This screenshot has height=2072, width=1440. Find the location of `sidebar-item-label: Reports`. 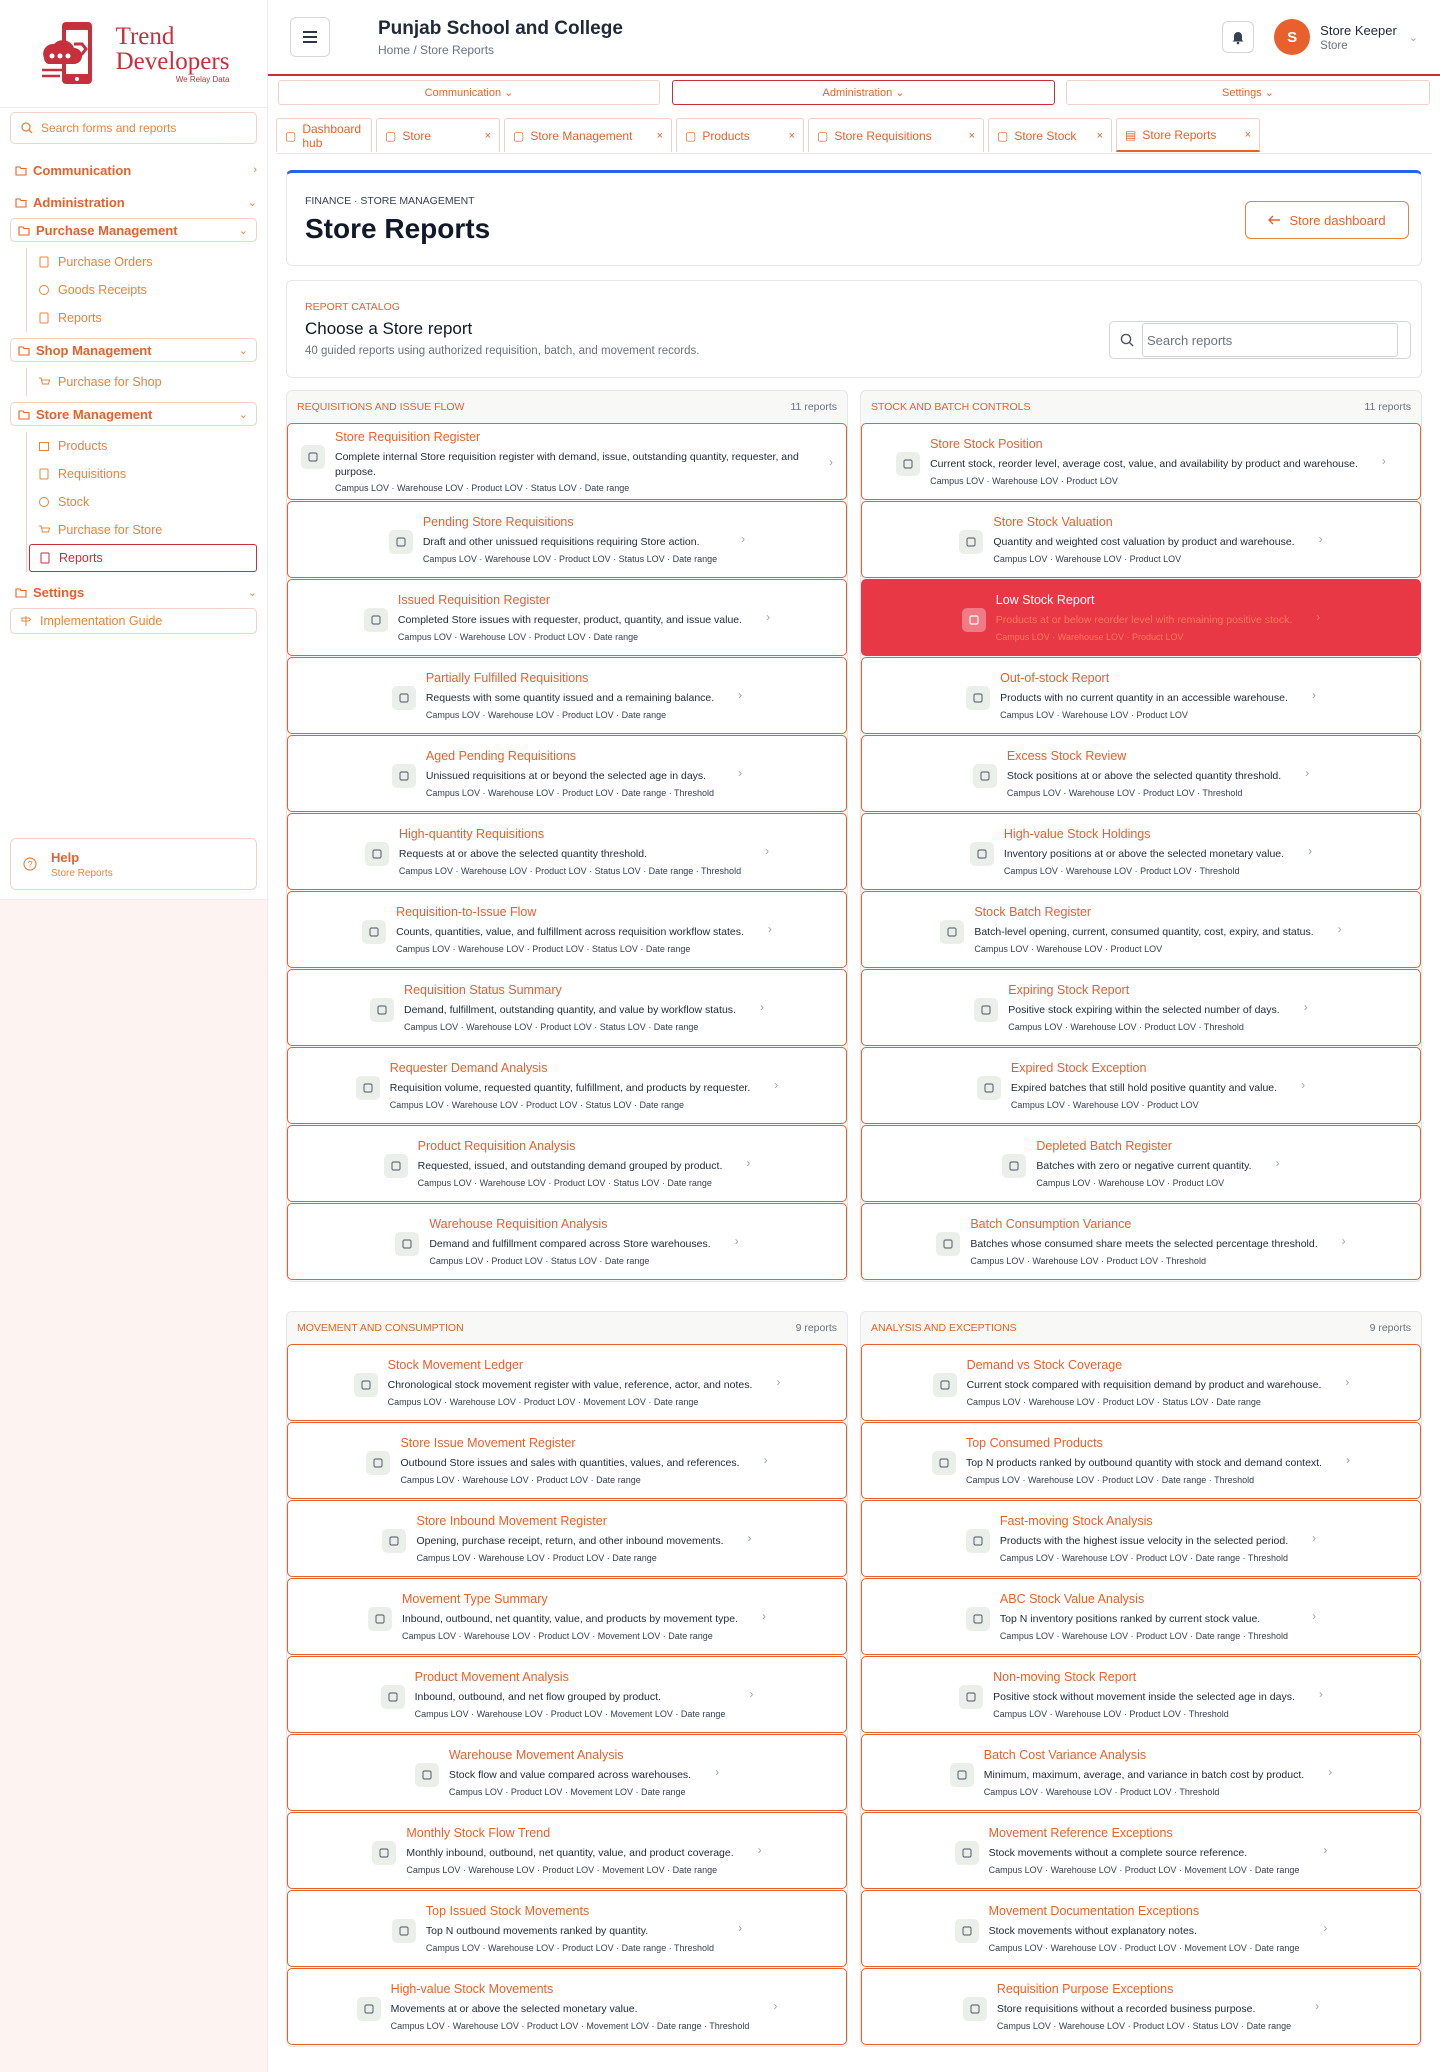

sidebar-item-label: Reports is located at coordinates (80, 318).